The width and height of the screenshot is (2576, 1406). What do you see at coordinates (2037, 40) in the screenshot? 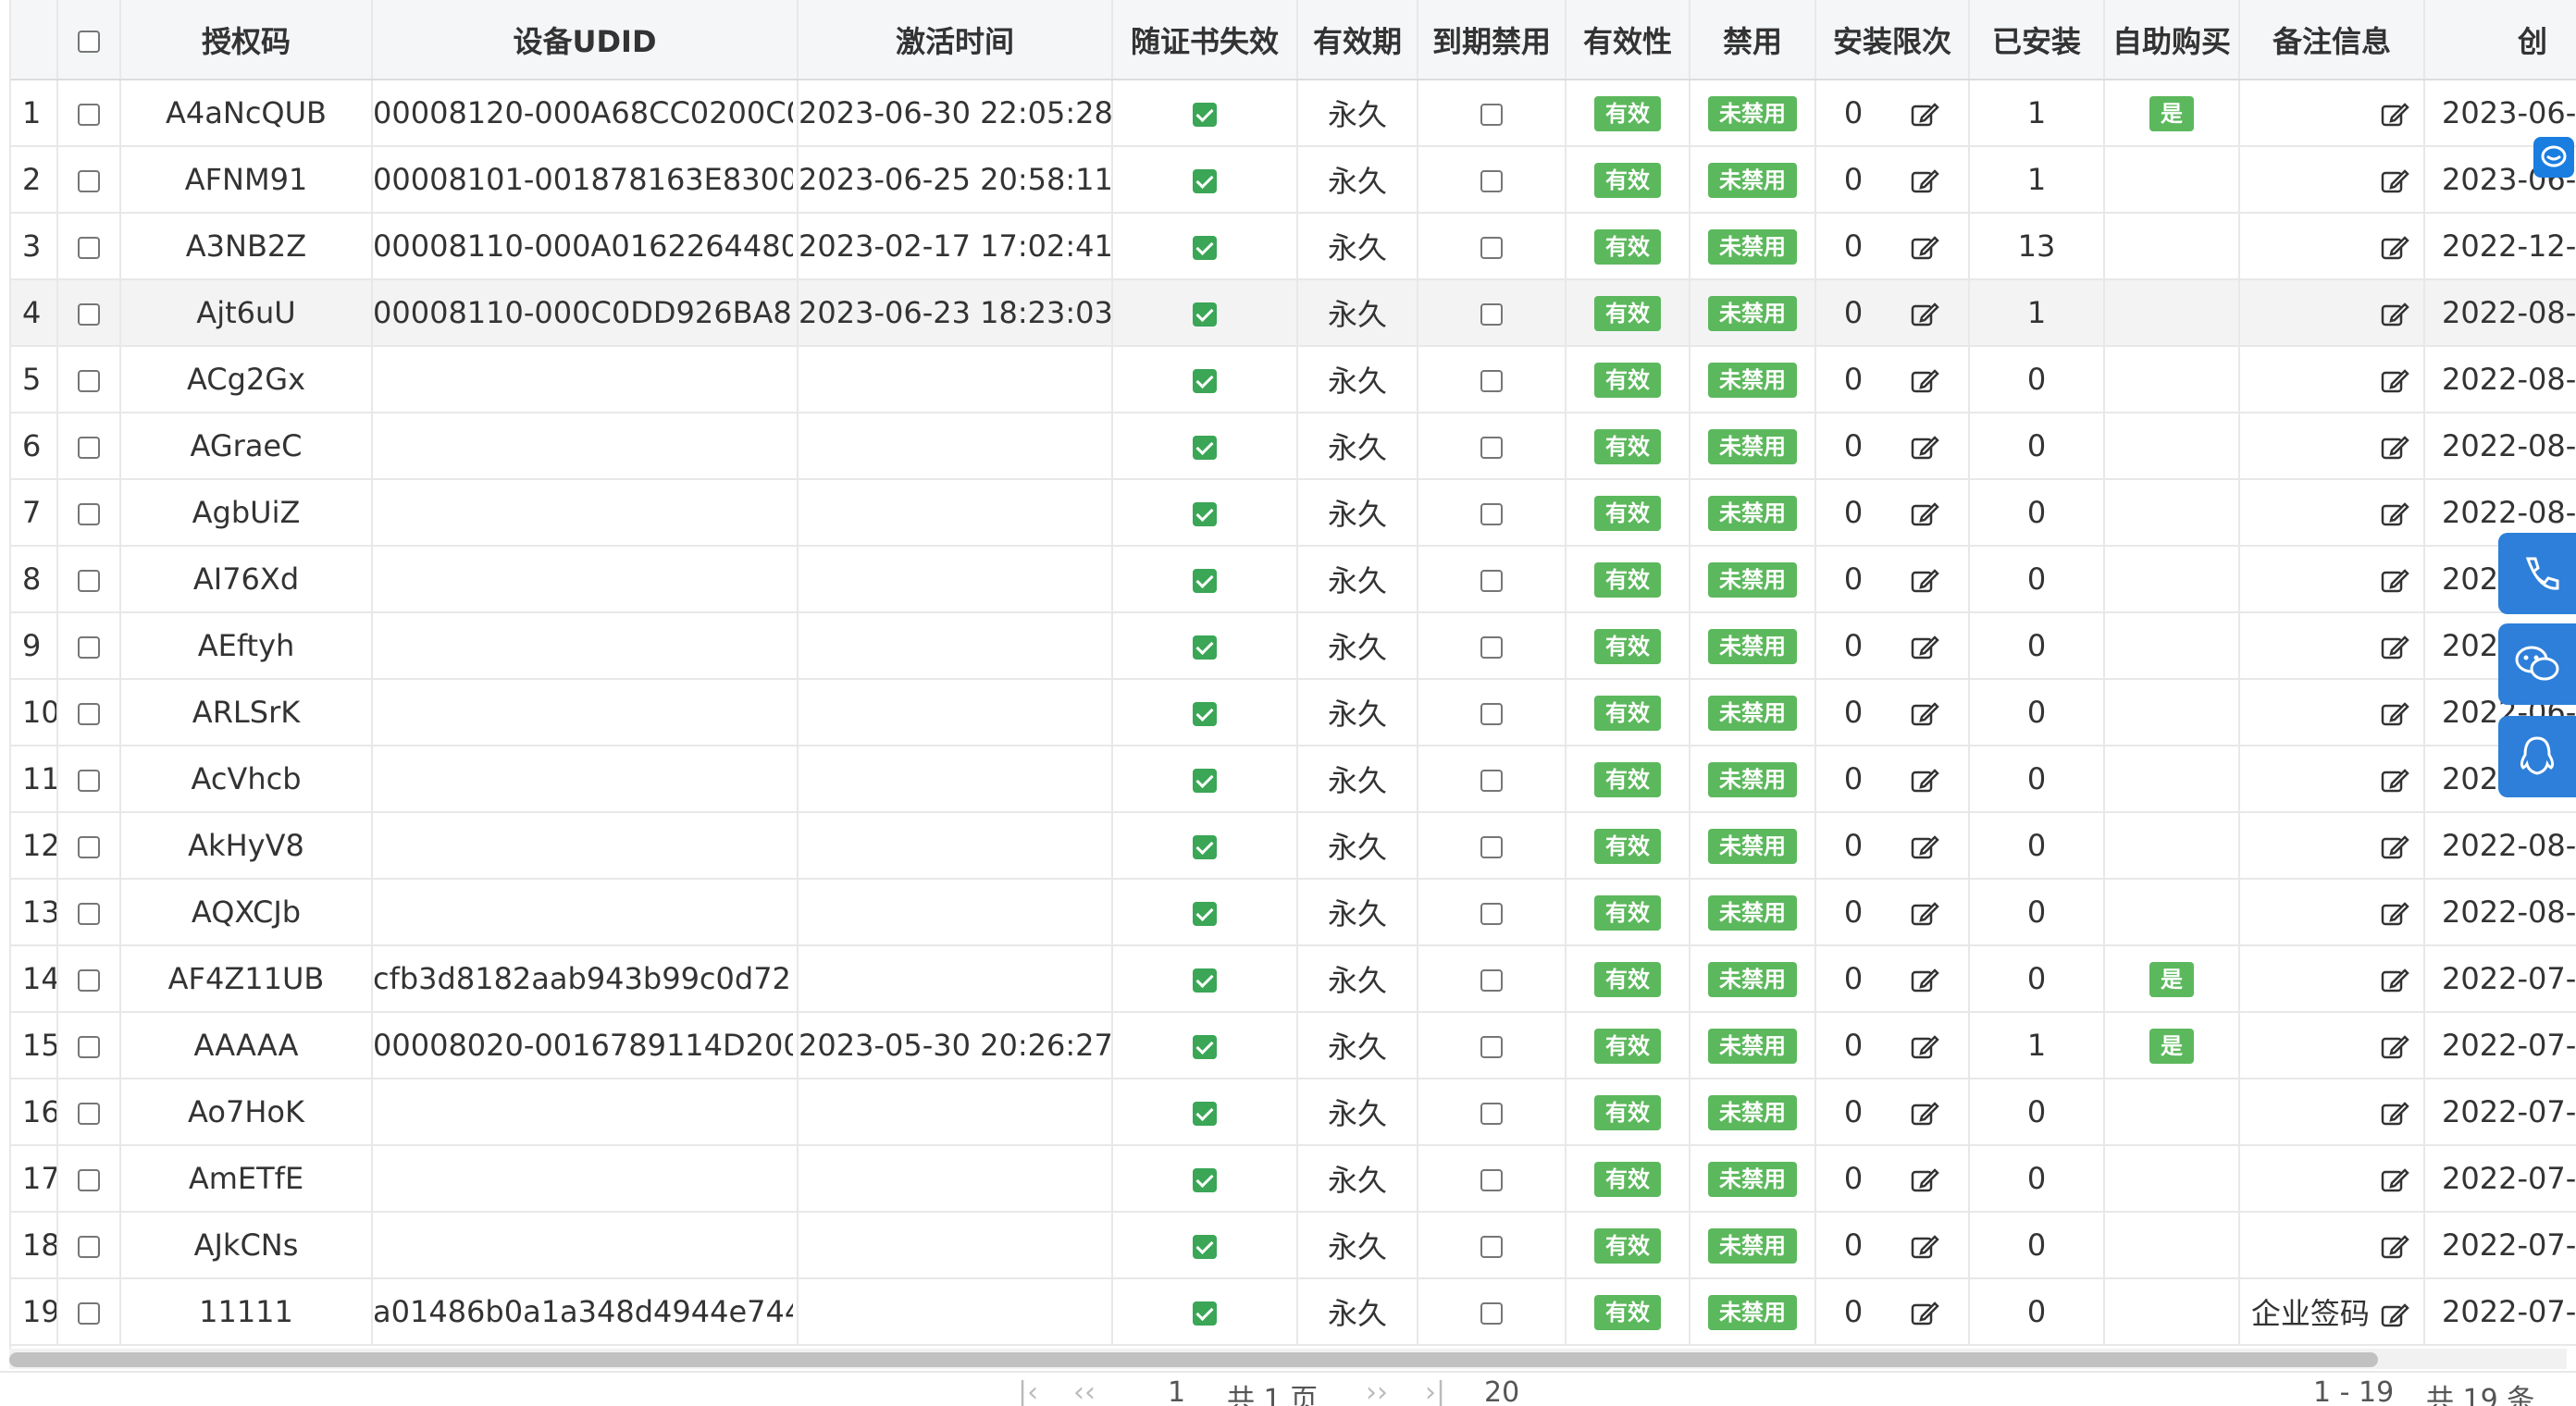
I see `header-installed: 已安装` at bounding box center [2037, 40].